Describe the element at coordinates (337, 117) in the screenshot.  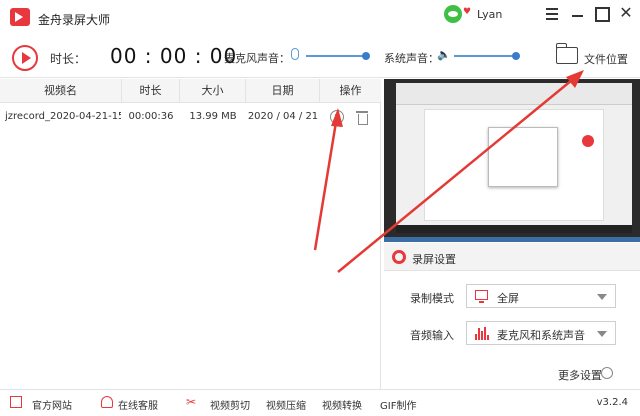
I see `play-icon` at that location.